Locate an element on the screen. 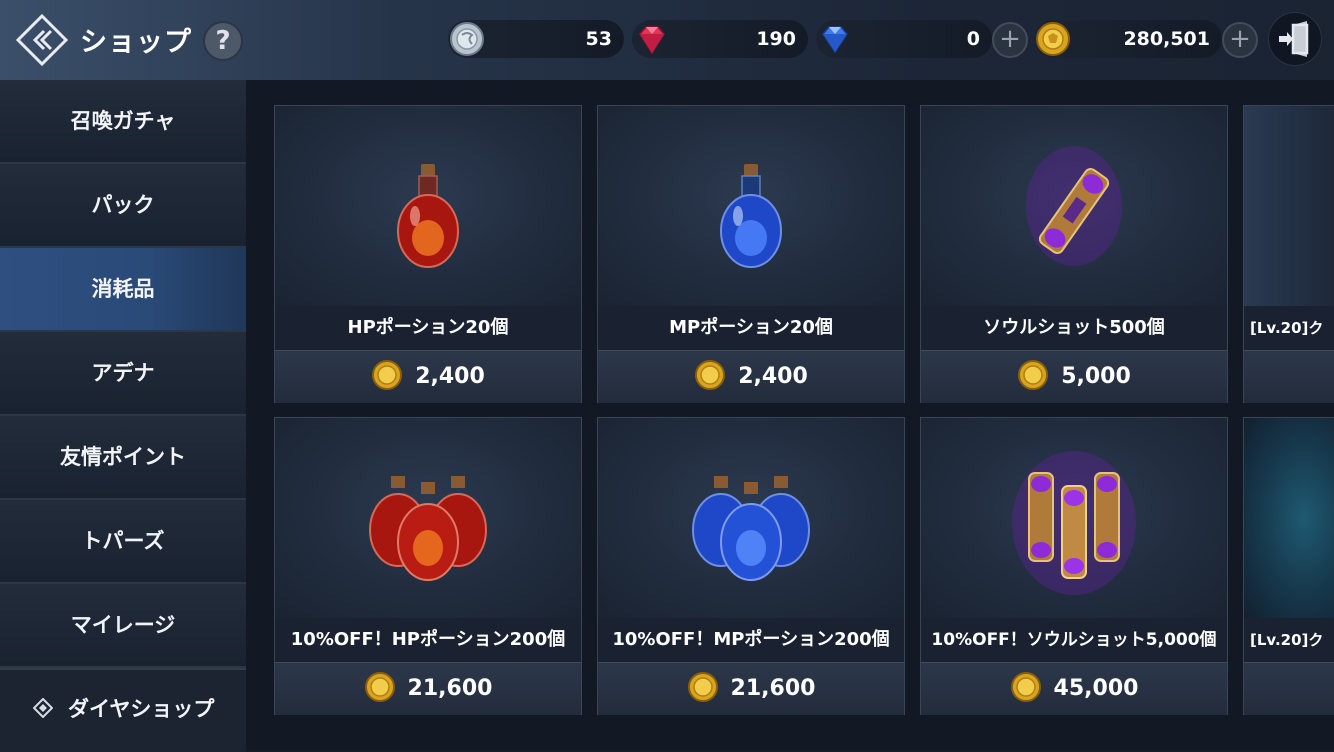 The image size is (1334, 752). blue-potion-icon is located at coordinates (751, 216).